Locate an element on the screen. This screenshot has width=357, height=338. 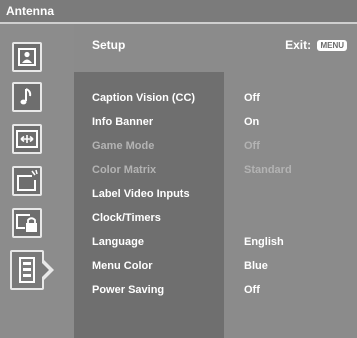
sound-icon is located at coordinates (27, 97).